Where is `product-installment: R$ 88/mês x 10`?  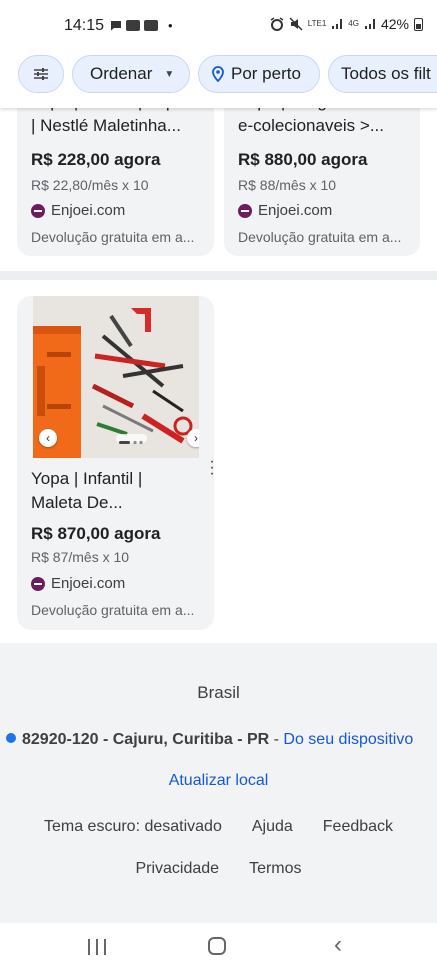 product-installment: R$ 88/mês x 10 is located at coordinates (287, 185).